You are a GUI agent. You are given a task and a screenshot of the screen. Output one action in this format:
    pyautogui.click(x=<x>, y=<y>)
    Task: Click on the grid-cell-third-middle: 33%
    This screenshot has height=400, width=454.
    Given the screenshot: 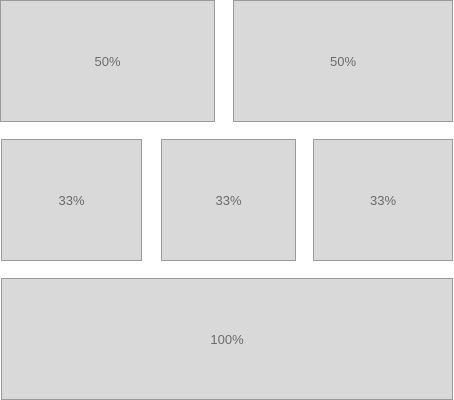 What is the action you would take?
    pyautogui.click(x=228, y=200)
    